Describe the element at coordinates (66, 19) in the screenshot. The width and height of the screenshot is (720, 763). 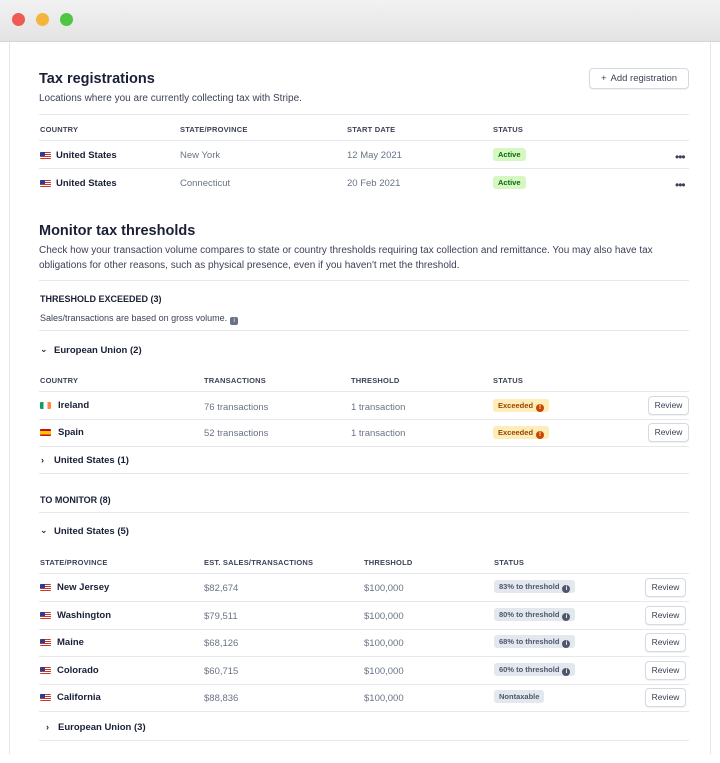
I see `zoom-window-button` at that location.